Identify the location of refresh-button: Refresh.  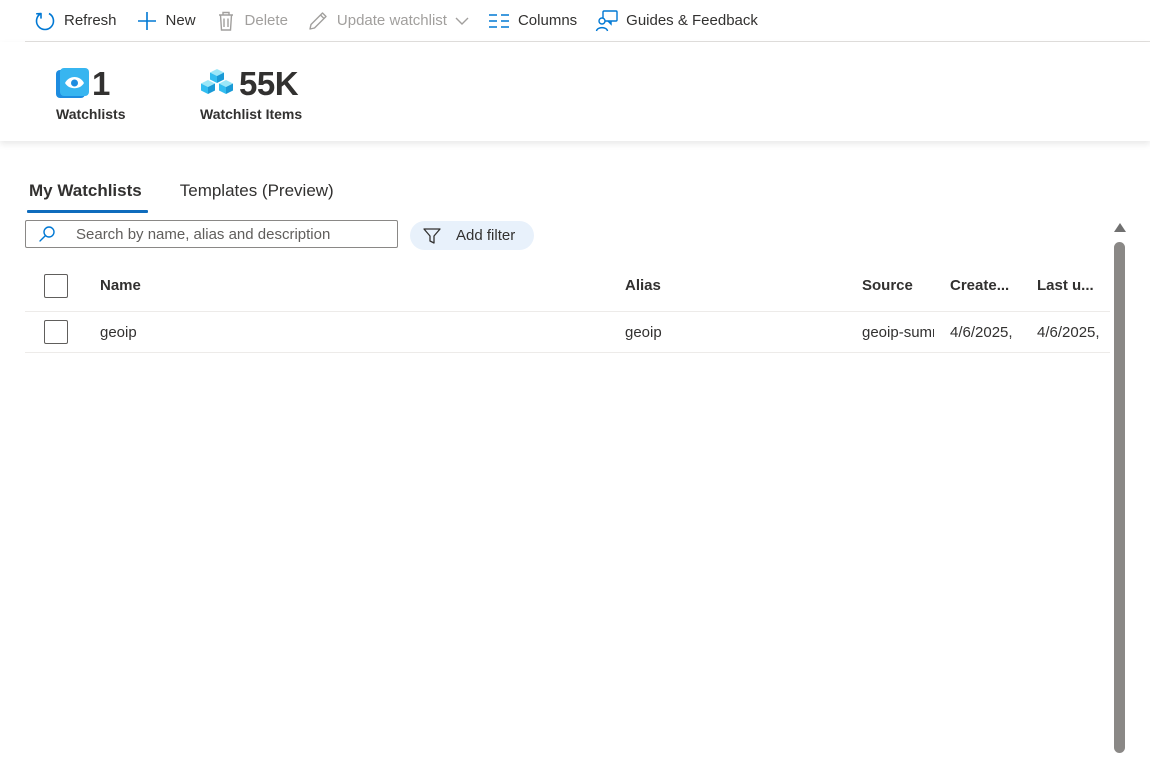
(84, 21).